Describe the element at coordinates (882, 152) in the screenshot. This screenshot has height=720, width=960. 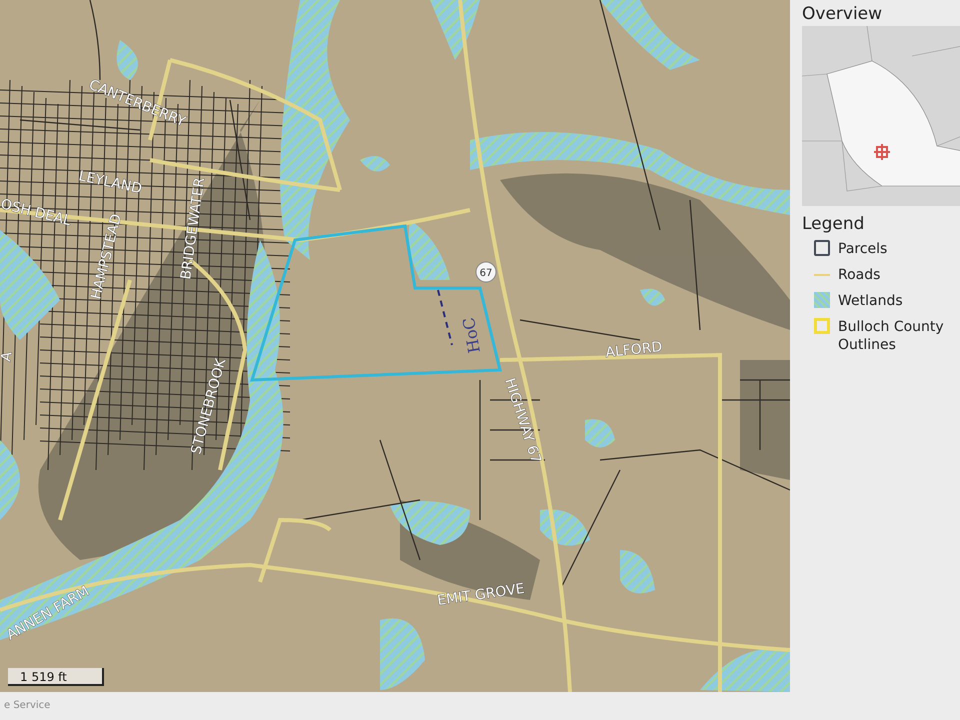
I see `location-marker-icon` at that location.